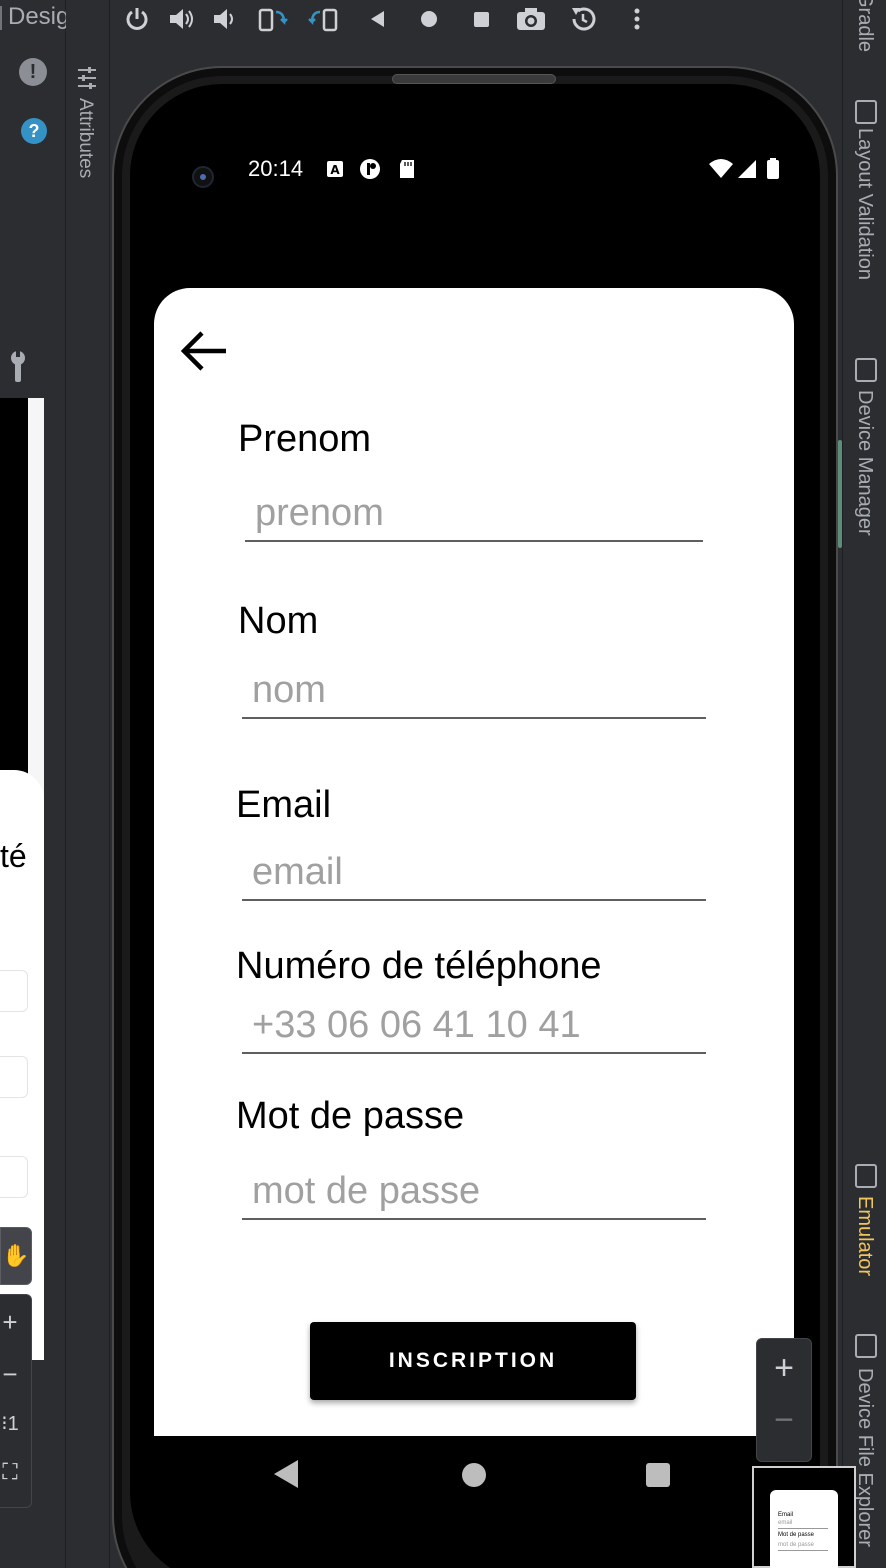 The width and height of the screenshot is (886, 1568). Describe the element at coordinates (16, 1256) in the screenshot. I see `pan-hand-icon: ✋` at that location.